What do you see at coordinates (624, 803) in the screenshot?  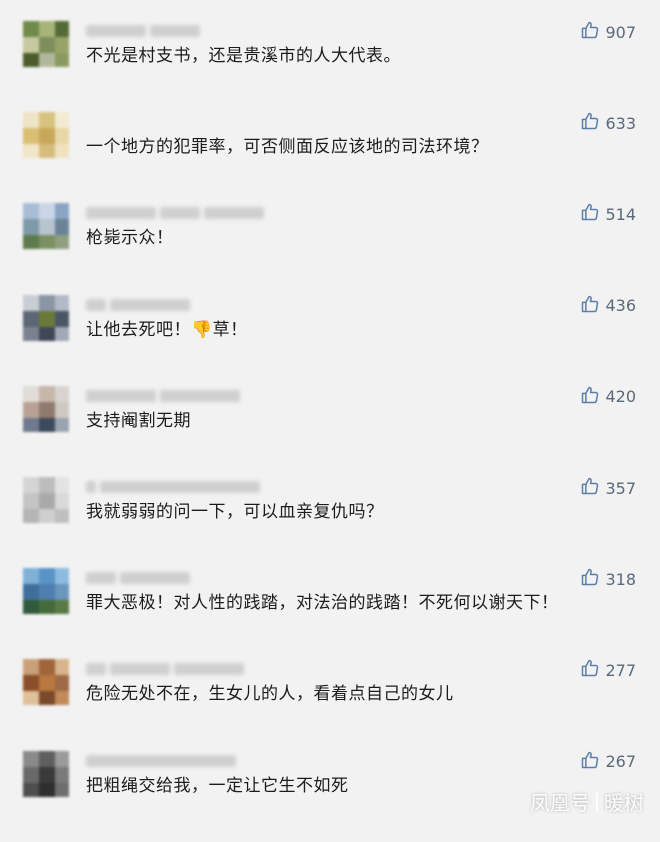 I see `watermark-author: 暖树` at bounding box center [624, 803].